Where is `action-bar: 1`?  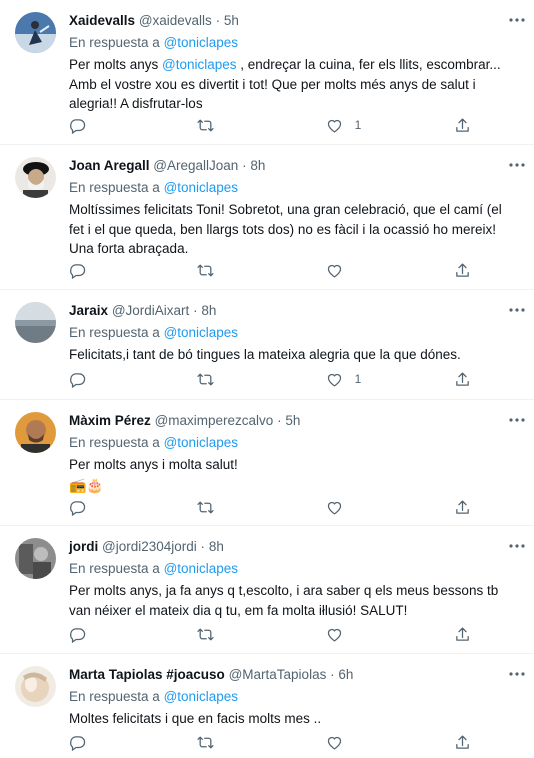 action-bar: 1 is located at coordinates (271, 379).